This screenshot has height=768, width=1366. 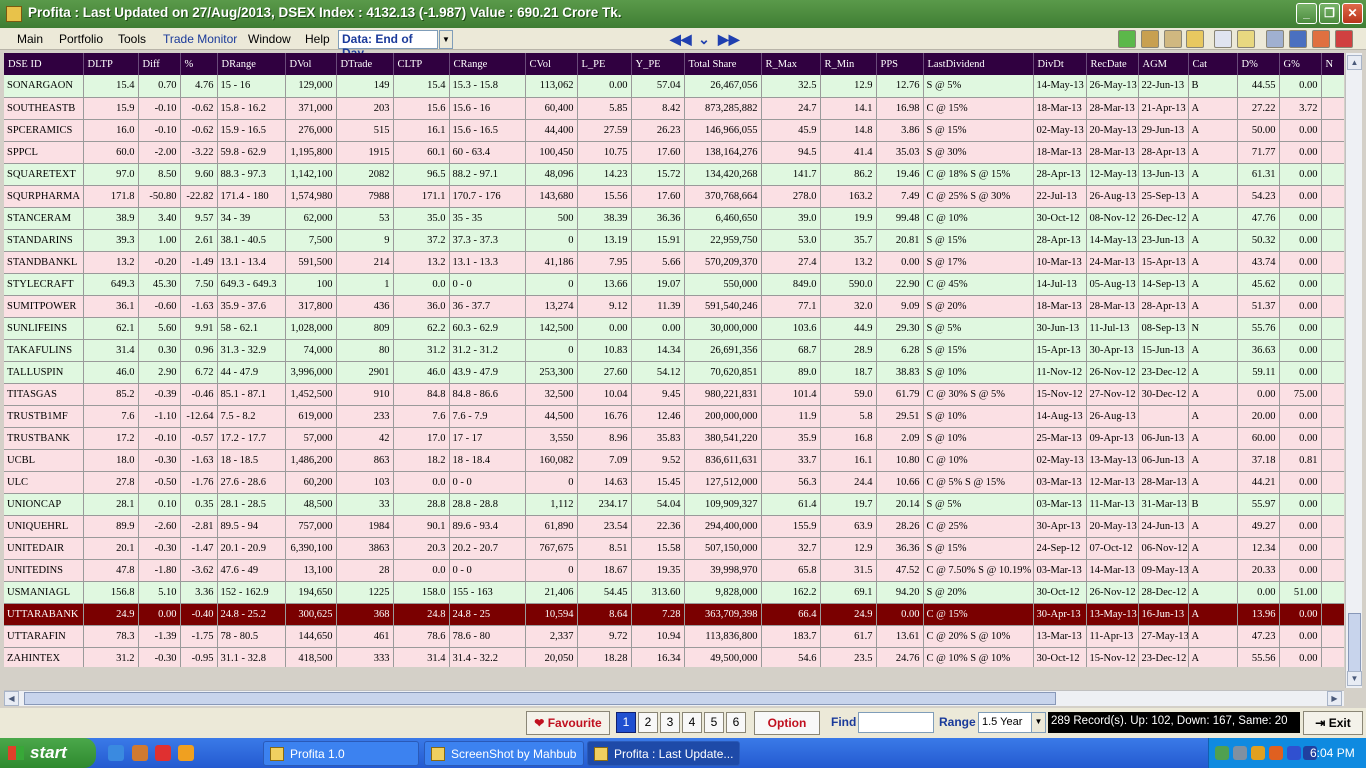 I want to click on scroll-down-icon: ▼, so click(x=1354, y=678).